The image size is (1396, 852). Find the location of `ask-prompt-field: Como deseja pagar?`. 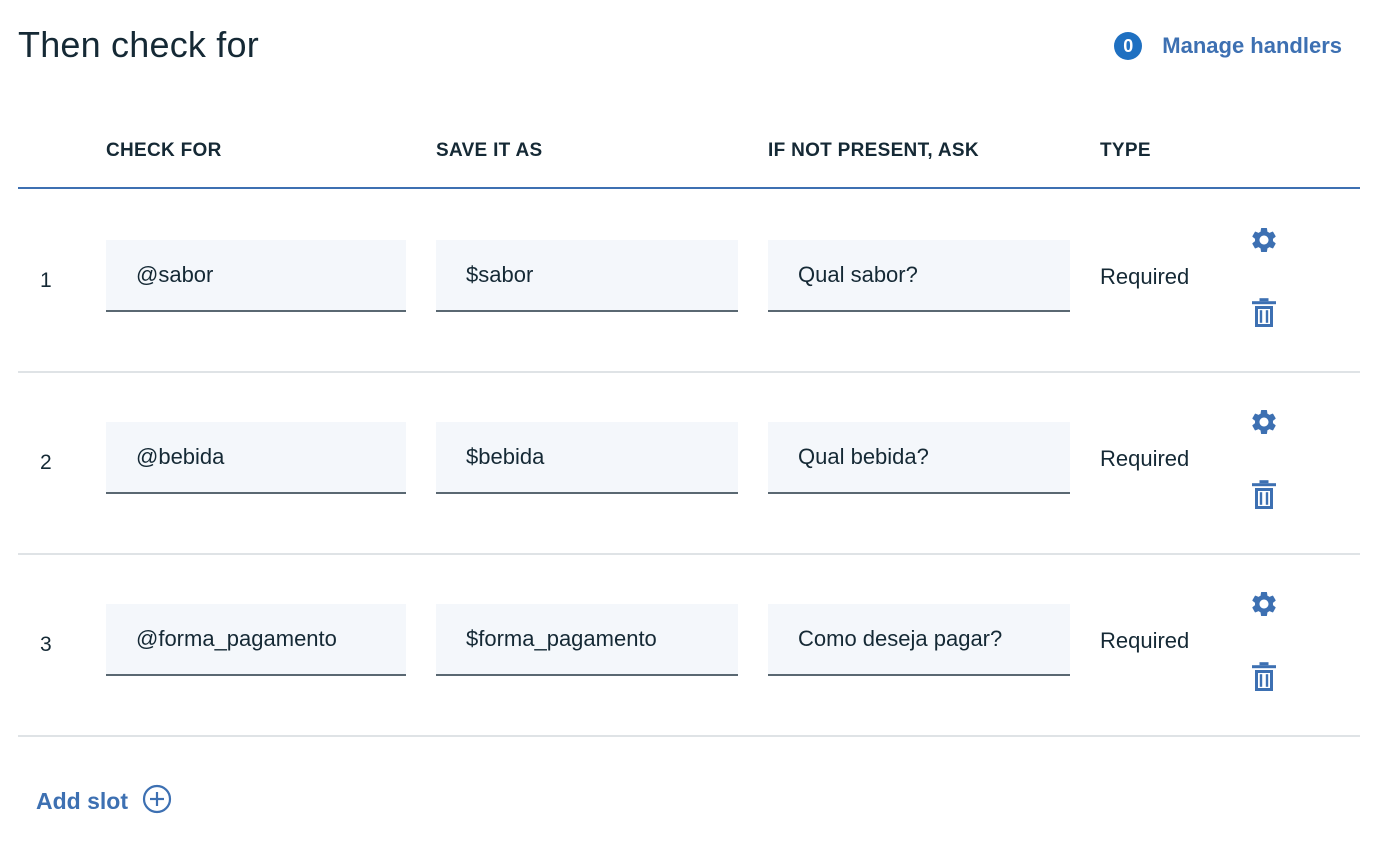

ask-prompt-field: Como deseja pagar? is located at coordinates (919, 640).